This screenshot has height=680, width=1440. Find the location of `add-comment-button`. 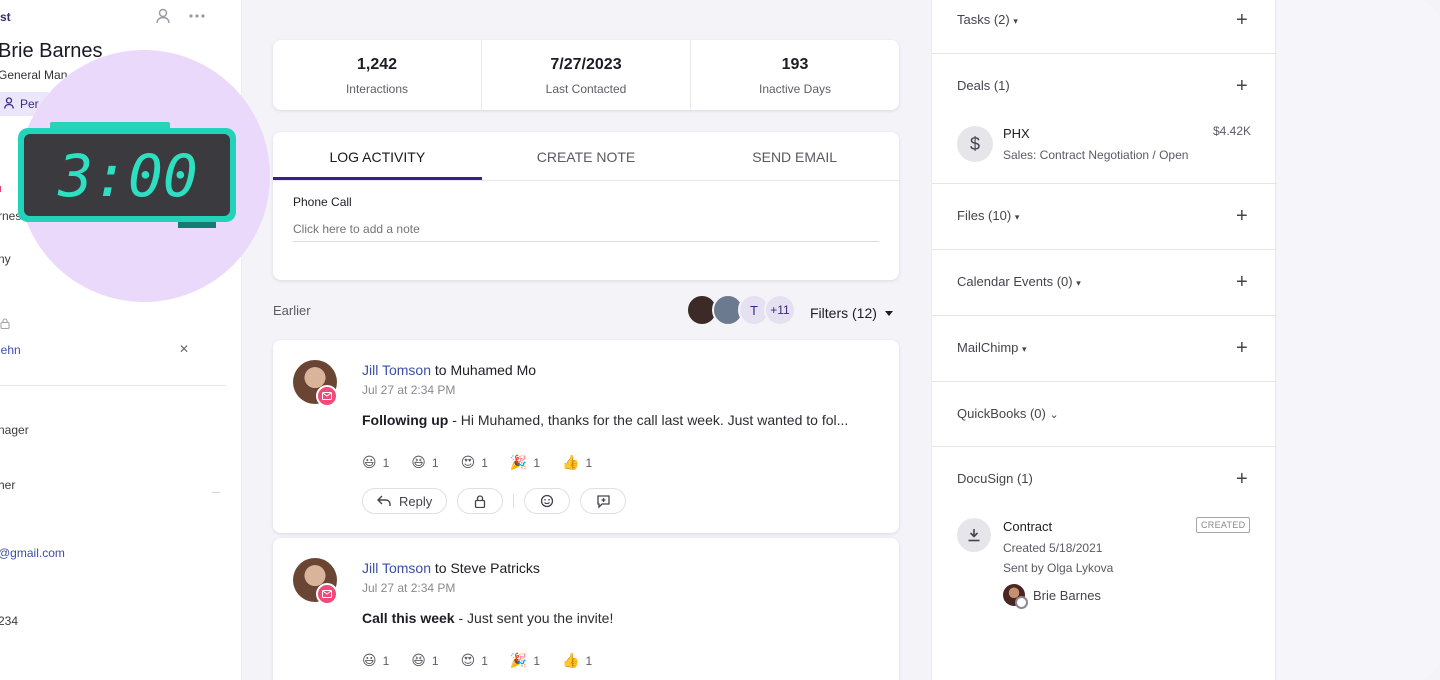

add-comment-button is located at coordinates (603, 501).